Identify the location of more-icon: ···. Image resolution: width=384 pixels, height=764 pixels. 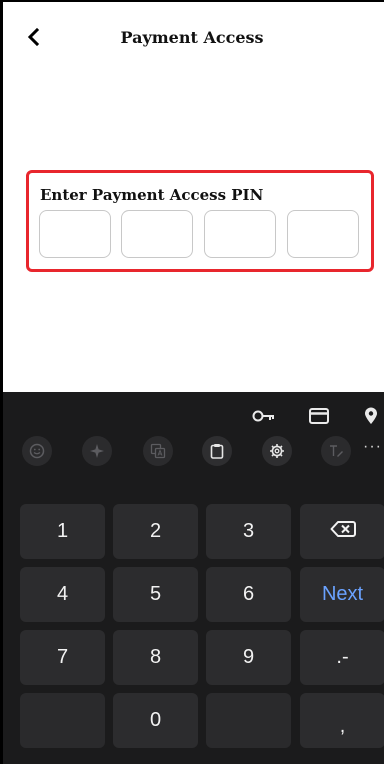
(372, 447).